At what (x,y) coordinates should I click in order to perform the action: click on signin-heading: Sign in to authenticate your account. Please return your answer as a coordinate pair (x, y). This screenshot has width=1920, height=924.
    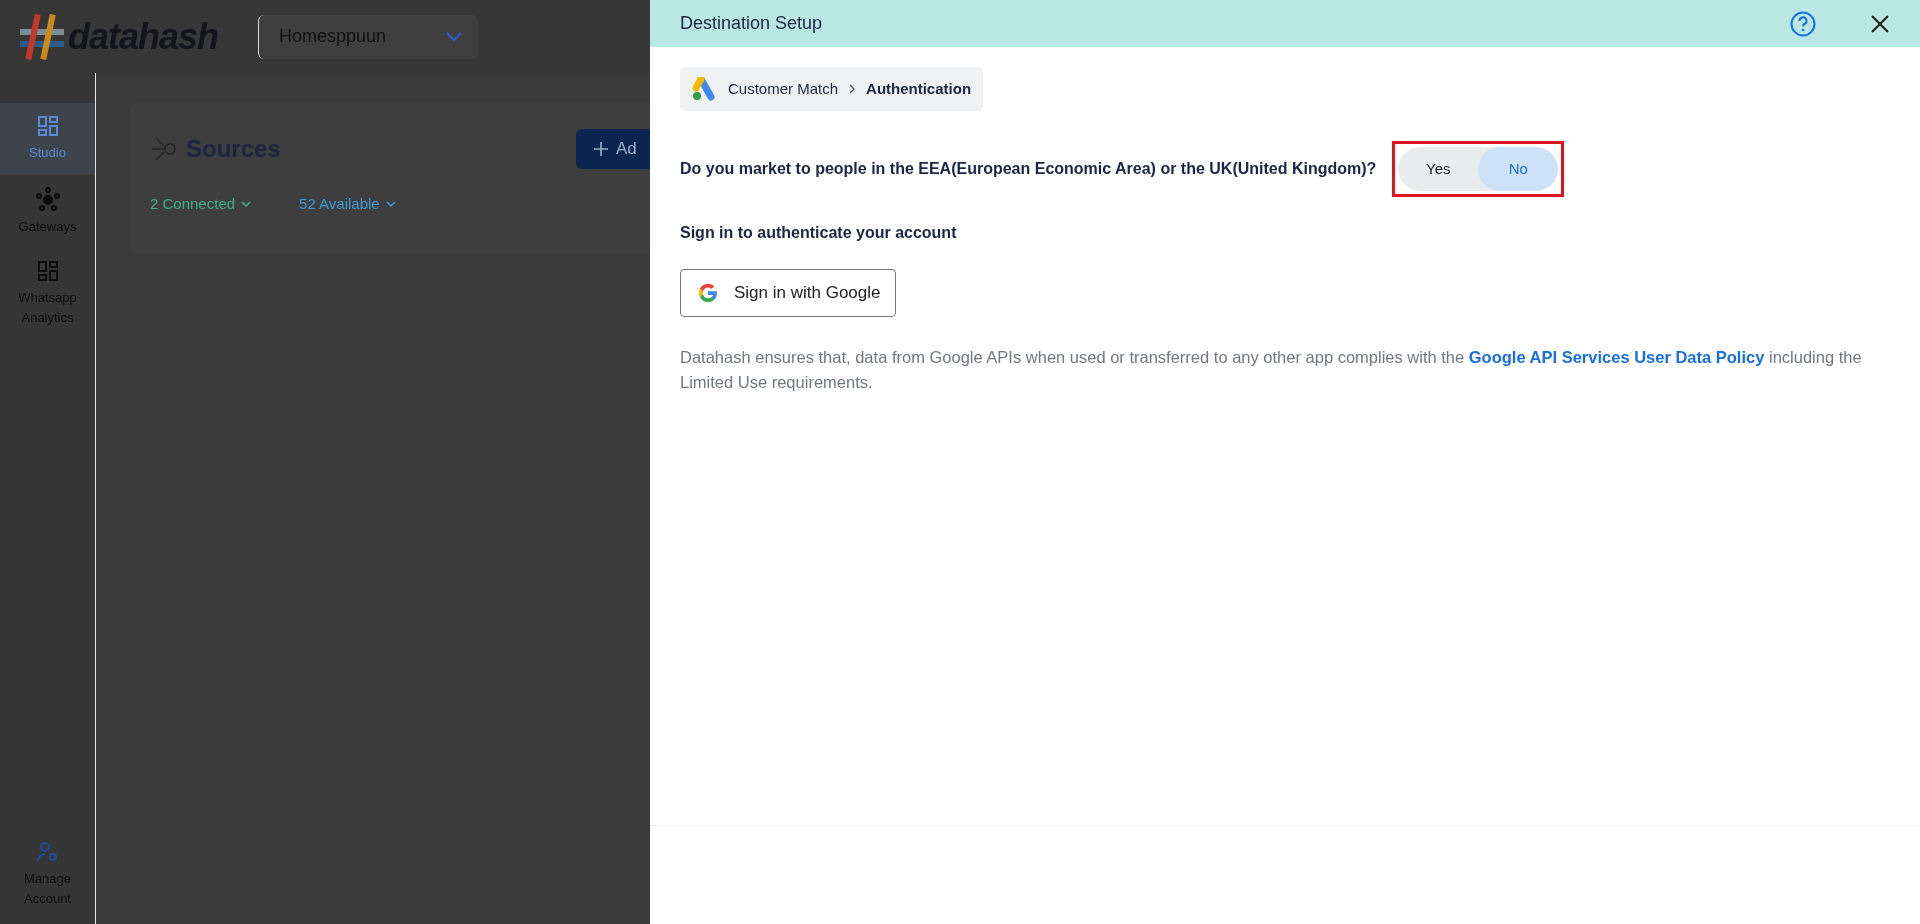
    Looking at the image, I should click on (819, 233).